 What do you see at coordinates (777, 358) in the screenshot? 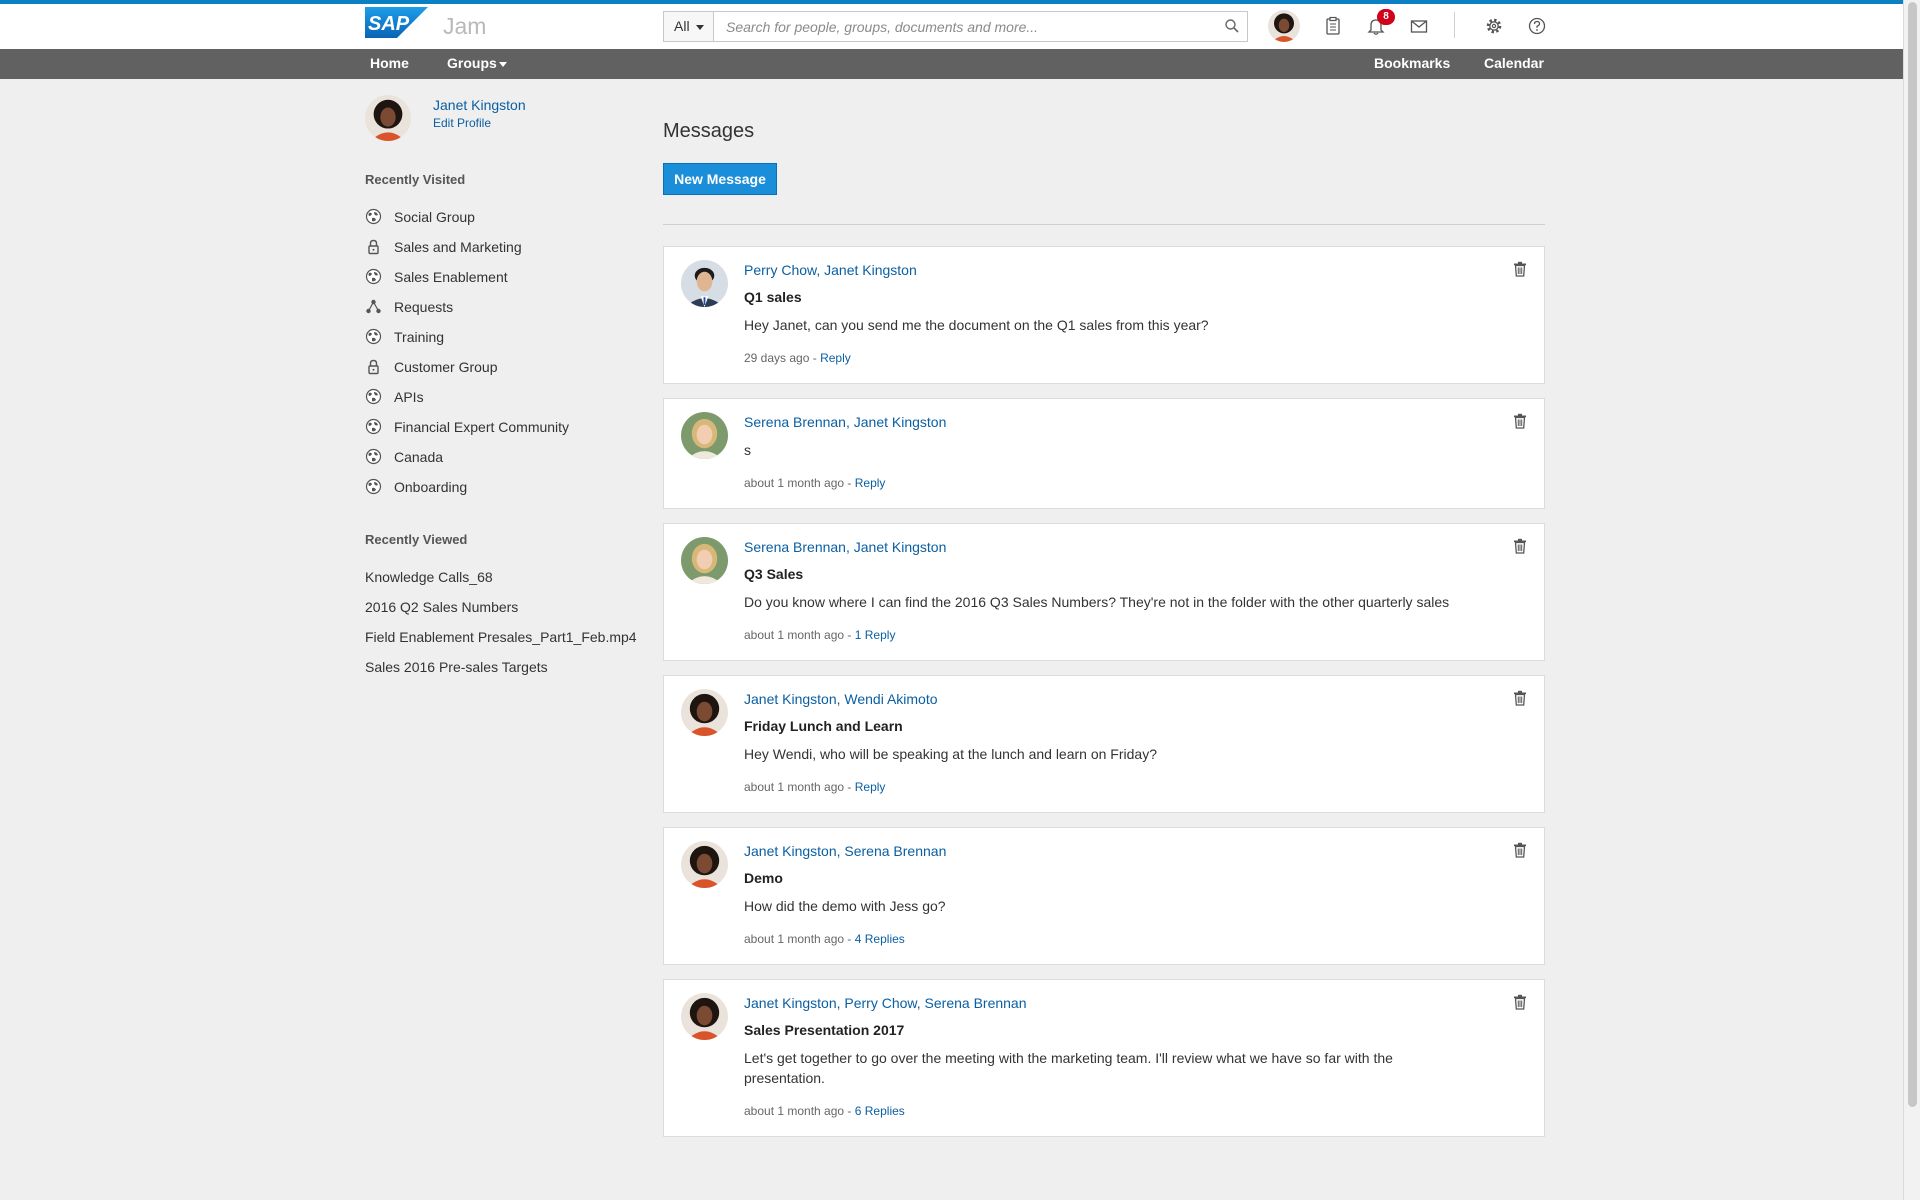
I see `message-timestamp: 29 days ago` at bounding box center [777, 358].